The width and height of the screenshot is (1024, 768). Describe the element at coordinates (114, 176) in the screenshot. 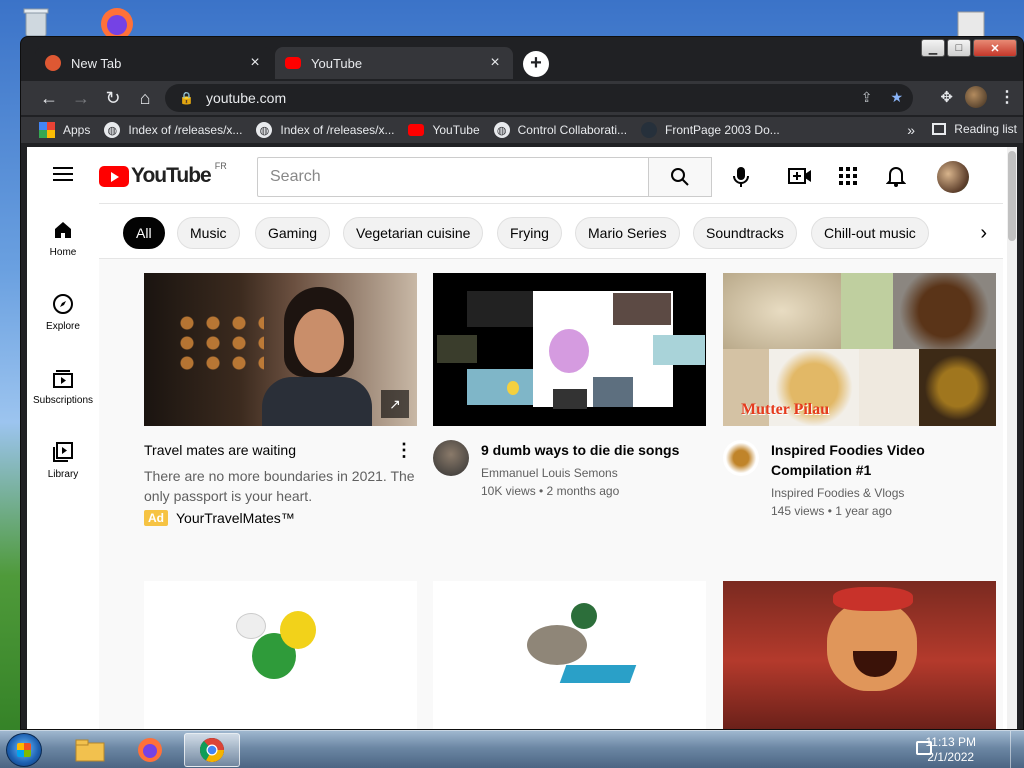

I see `youtube-play-icon` at that location.